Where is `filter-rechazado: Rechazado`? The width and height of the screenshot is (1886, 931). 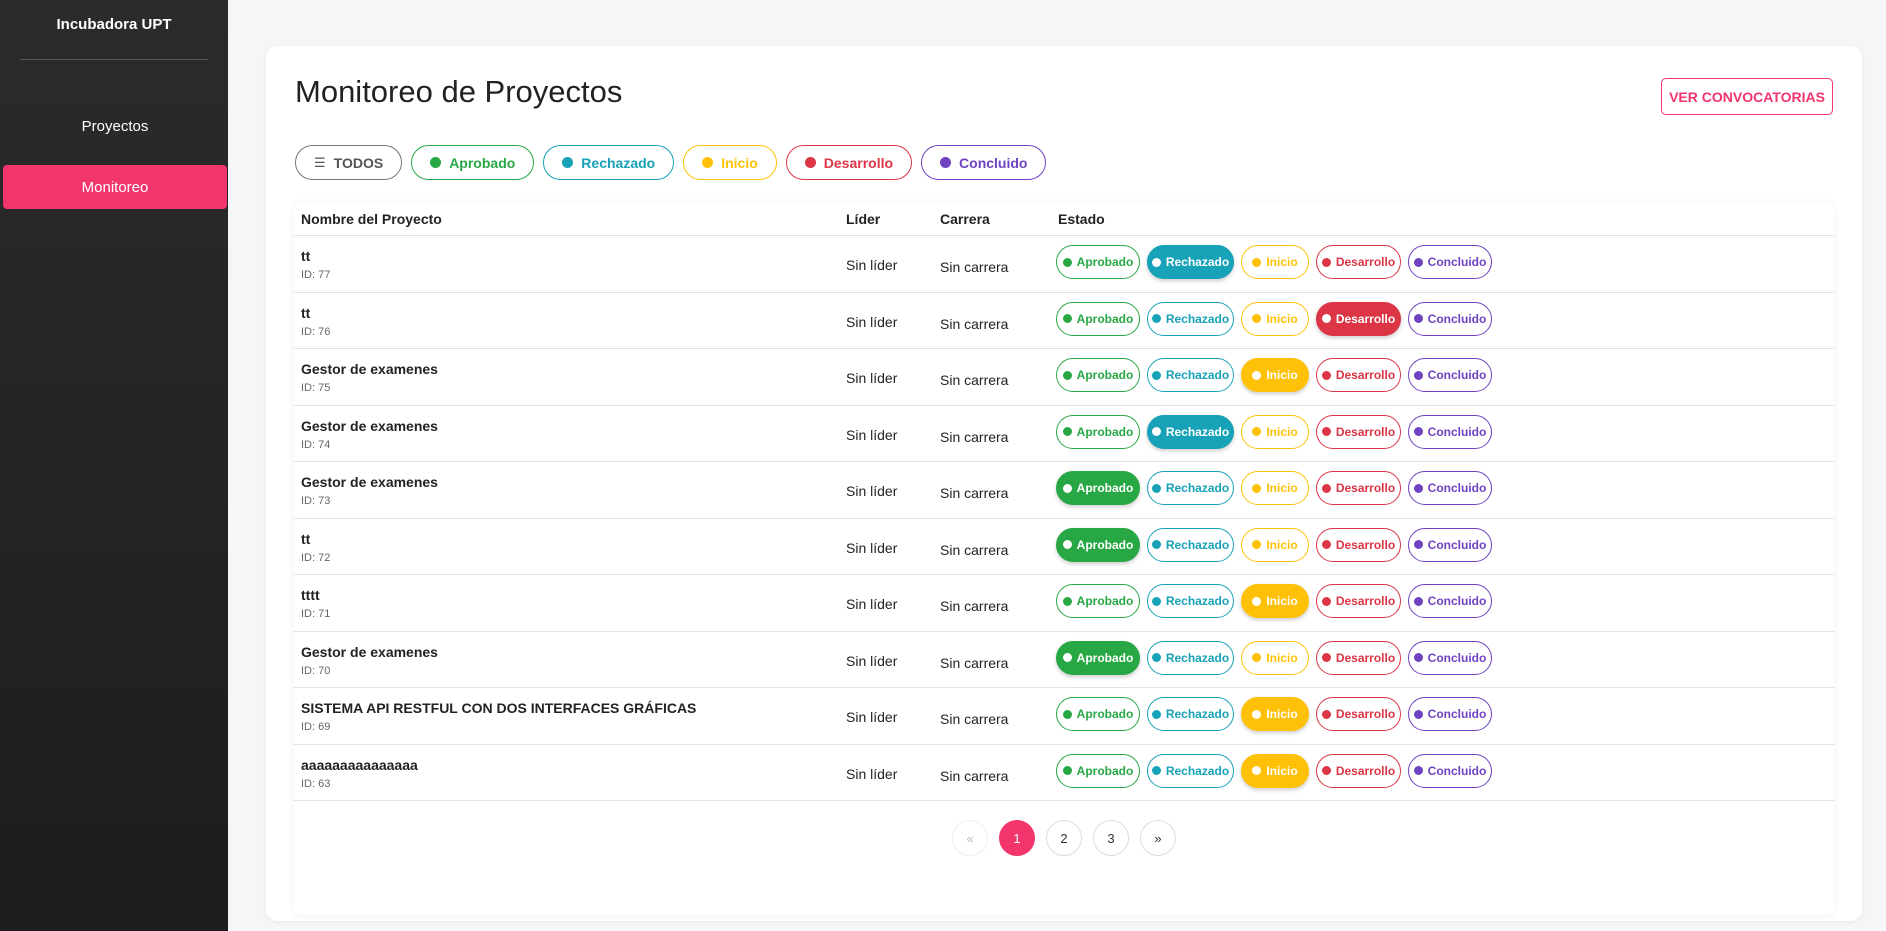
filter-rechazado: Rechazado is located at coordinates (609, 162).